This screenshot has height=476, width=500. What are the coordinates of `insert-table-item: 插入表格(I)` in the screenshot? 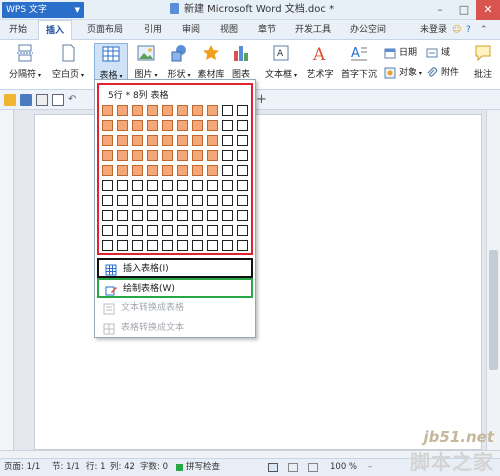 It's located at (175, 268).